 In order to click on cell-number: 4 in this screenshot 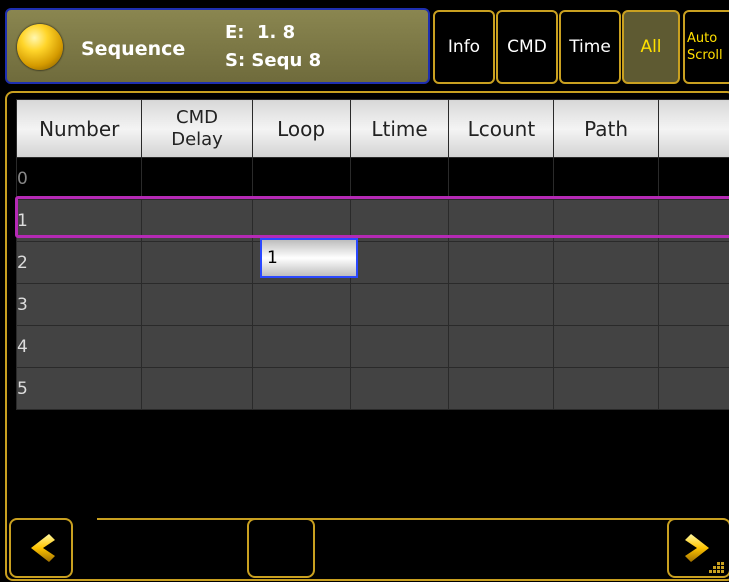, I will do `click(79, 346)`.